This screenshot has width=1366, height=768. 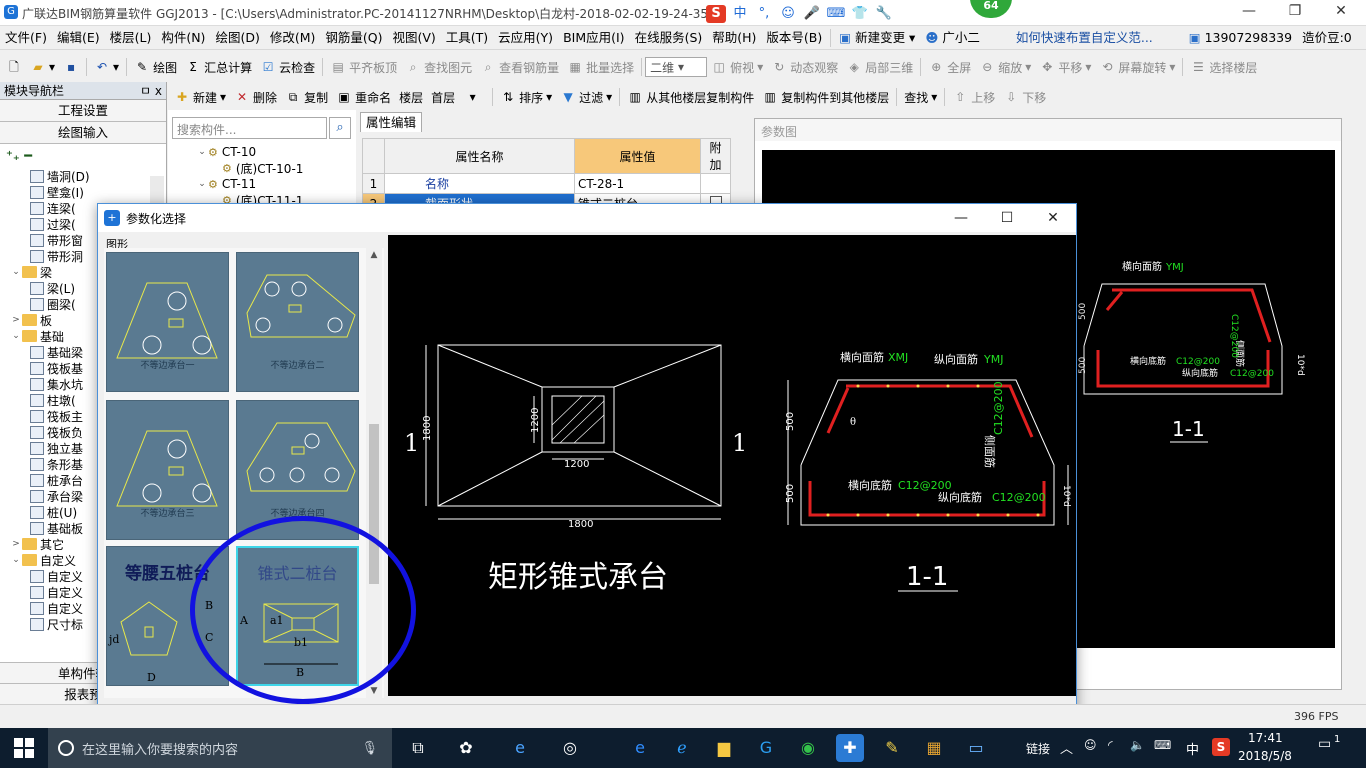 What do you see at coordinates (740, 14) in the screenshot?
I see `ime-lang-button: 中` at bounding box center [740, 14].